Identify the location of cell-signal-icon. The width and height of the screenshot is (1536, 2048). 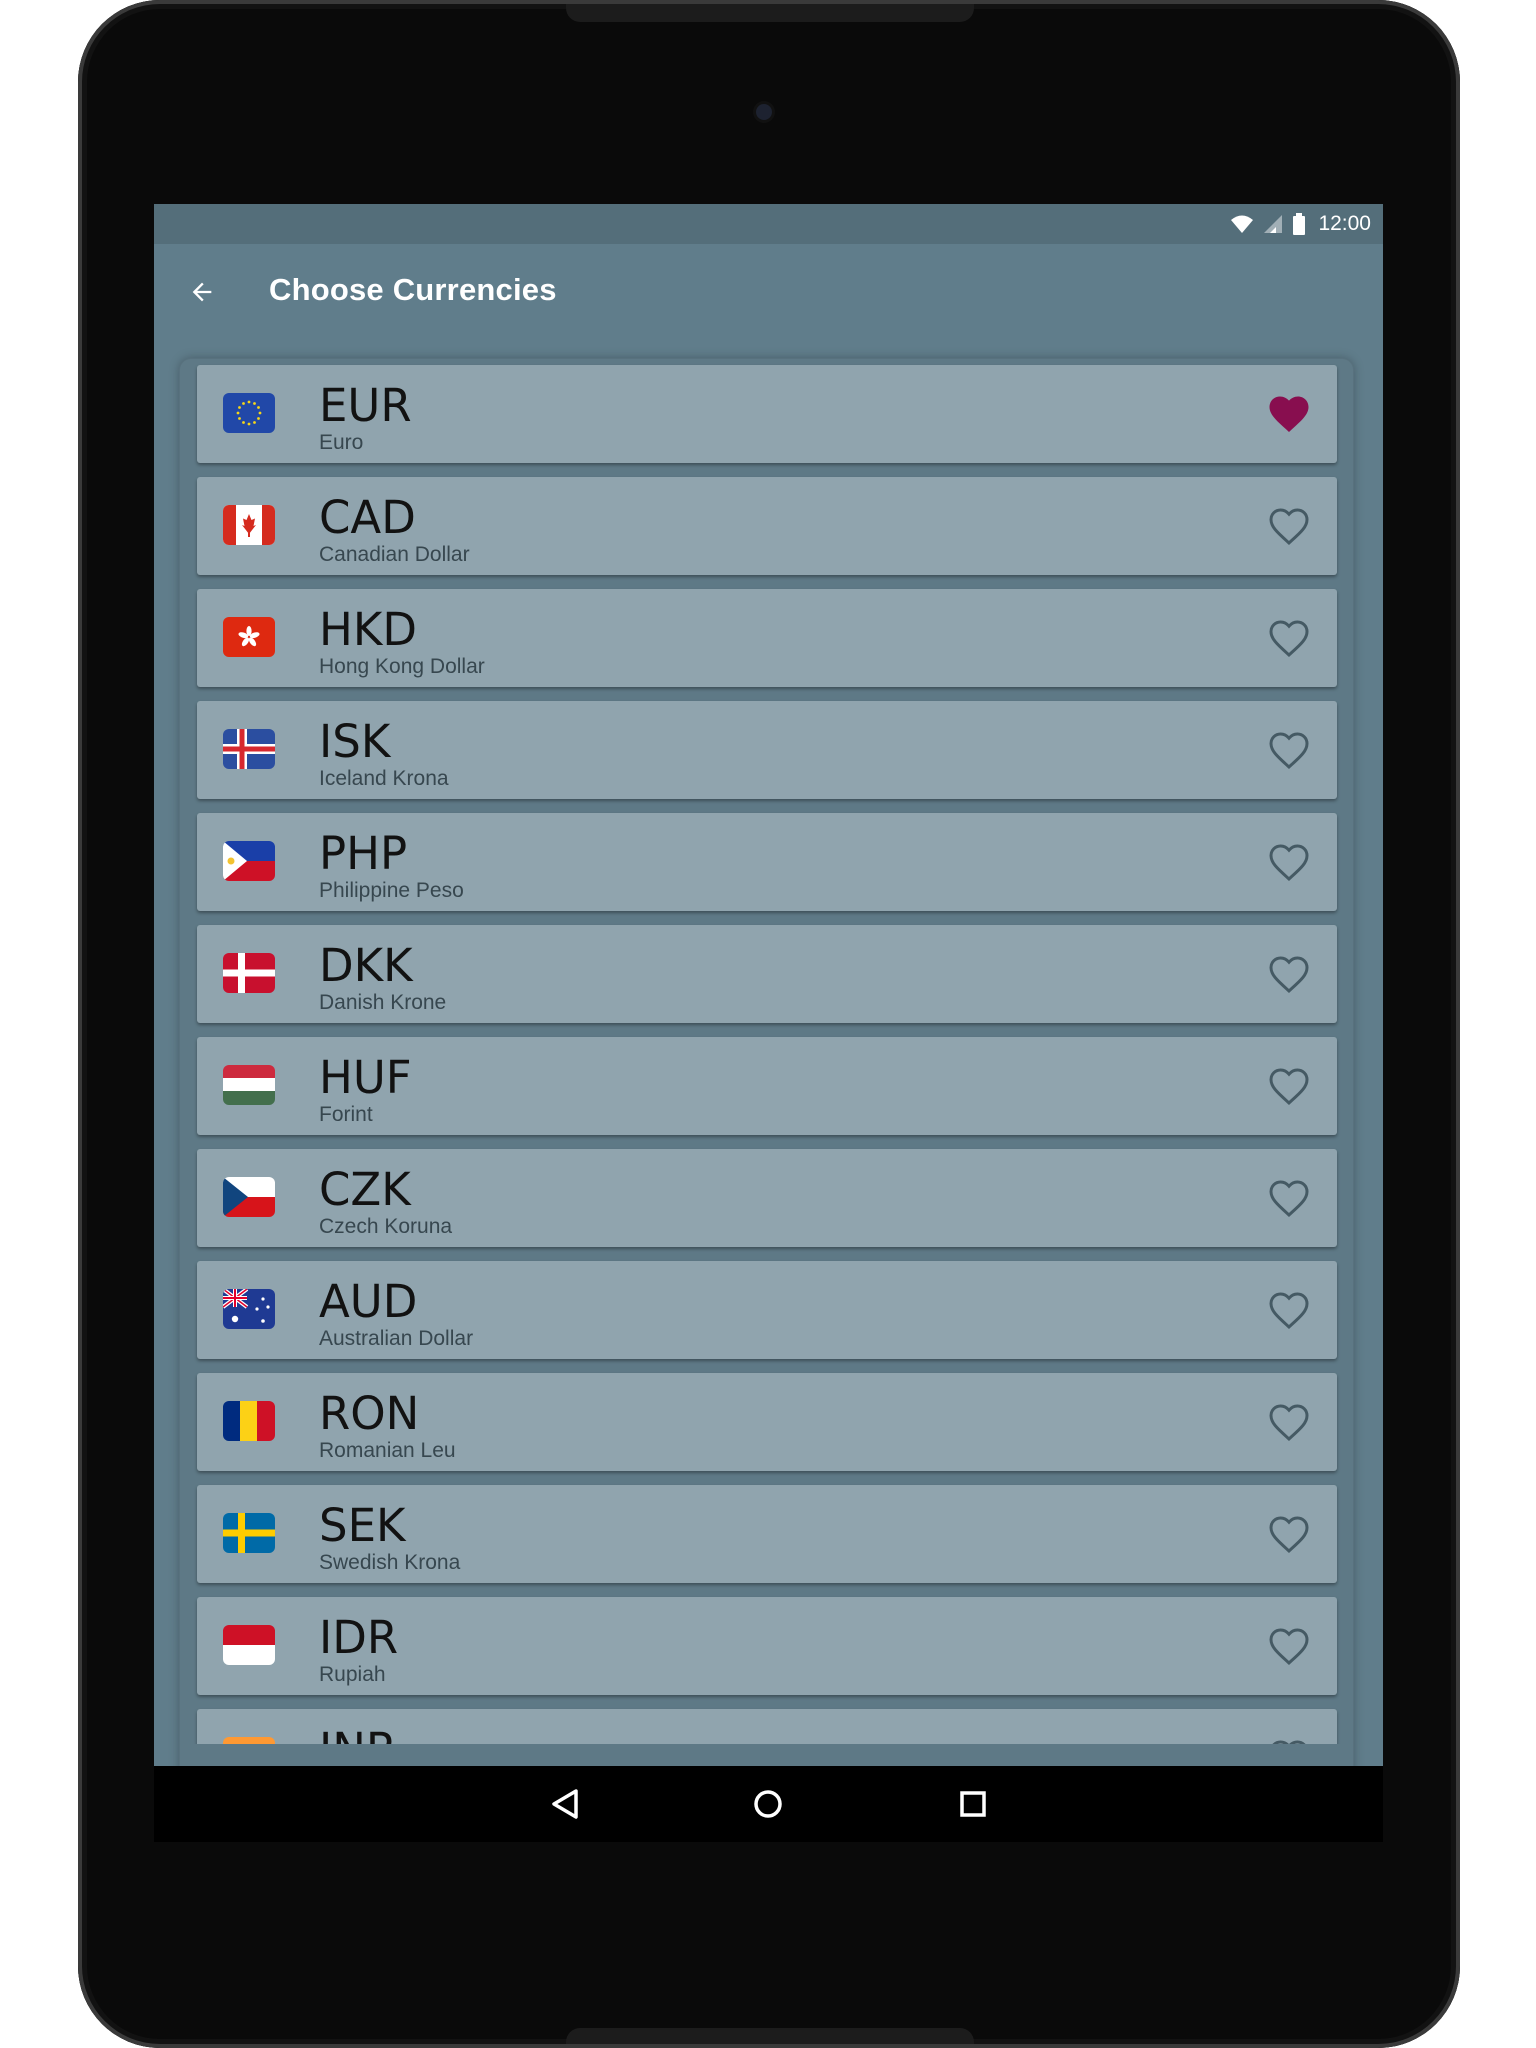
(1273, 224).